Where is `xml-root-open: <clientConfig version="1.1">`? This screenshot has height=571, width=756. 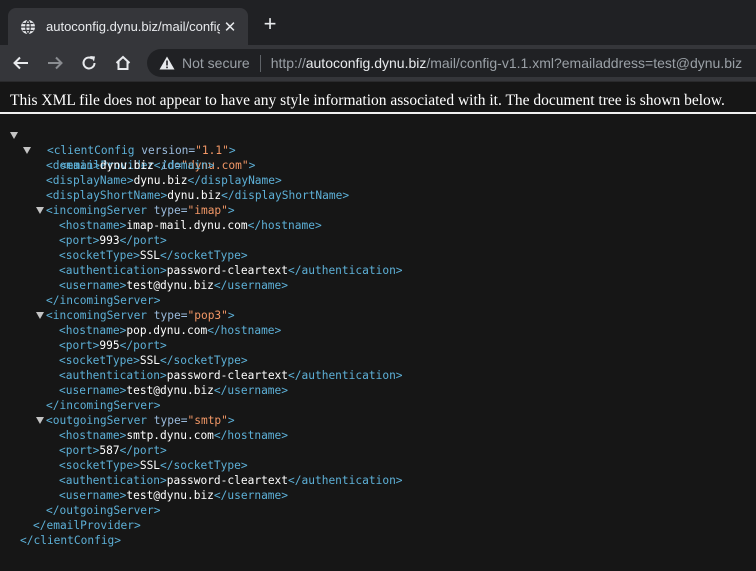 xml-root-open: <clientConfig version="1.1"> is located at coordinates (378, 142).